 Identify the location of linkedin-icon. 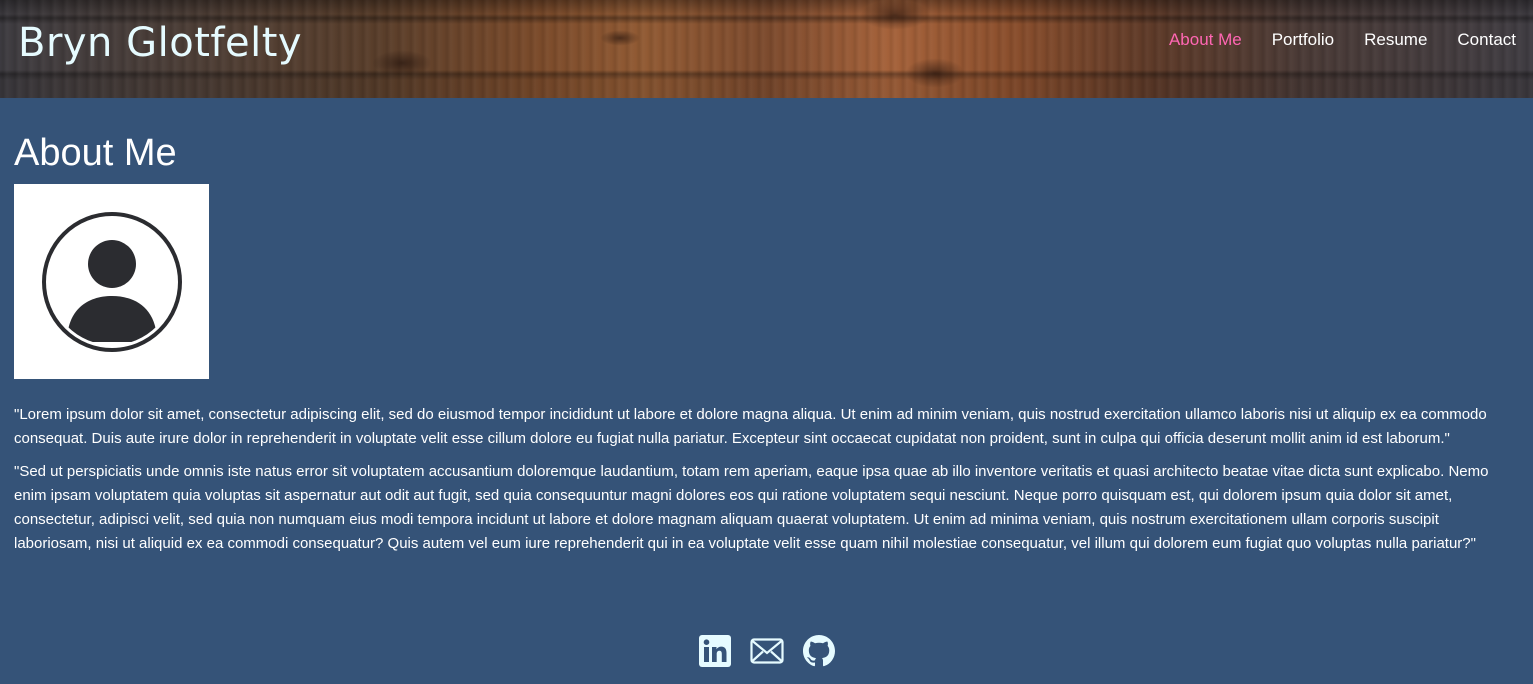
(714, 651).